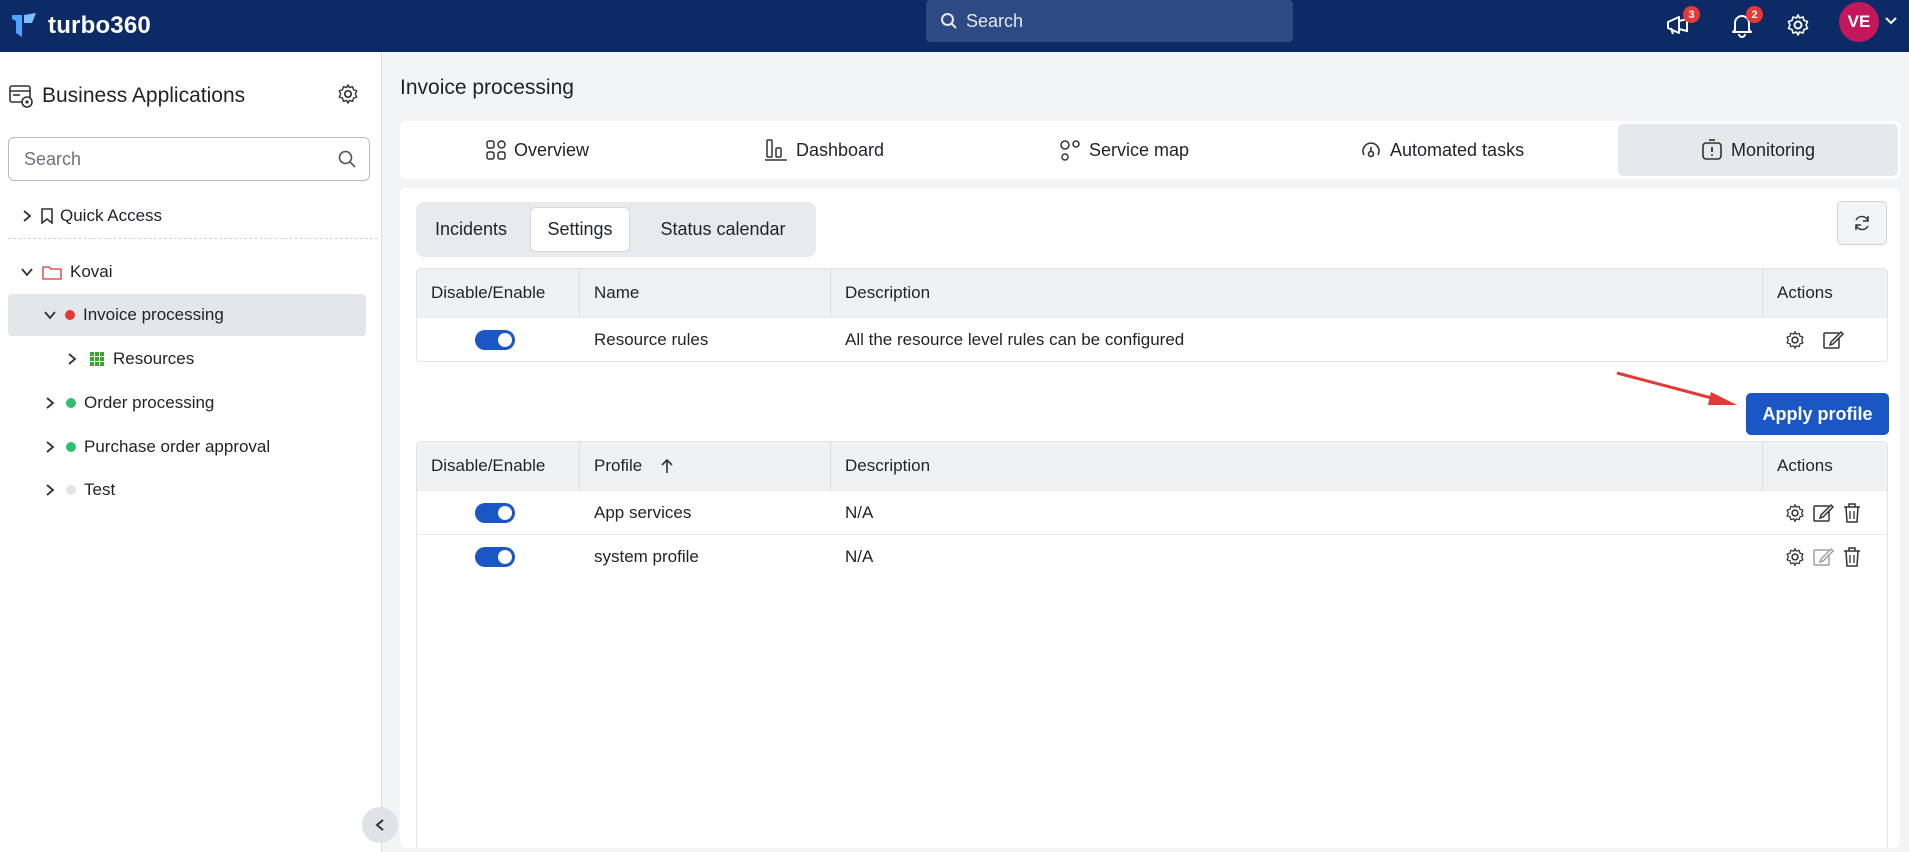 This screenshot has width=1909, height=852. I want to click on sidebar-search-placeholder: Search, so click(53, 158).